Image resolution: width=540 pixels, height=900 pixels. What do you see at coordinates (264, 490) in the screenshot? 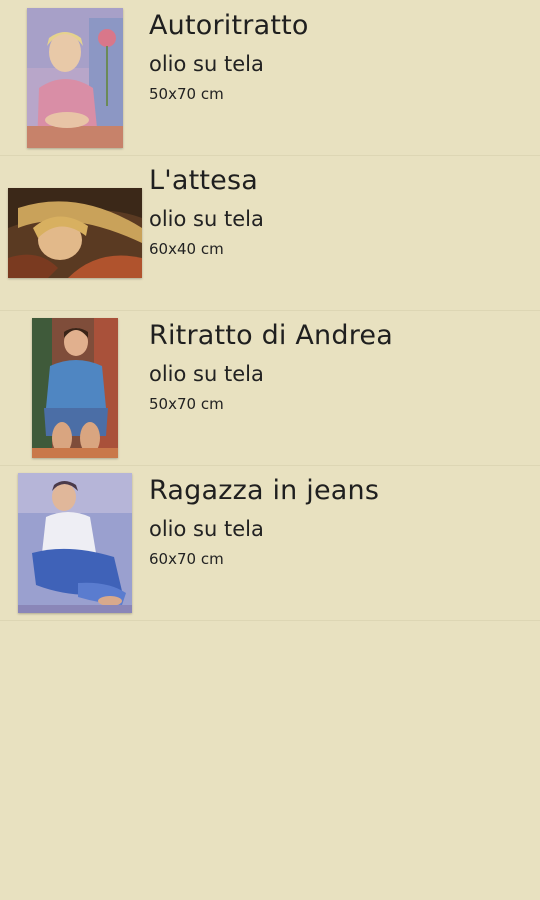
I see `artwork-title: Ragazza in jeans` at bounding box center [264, 490].